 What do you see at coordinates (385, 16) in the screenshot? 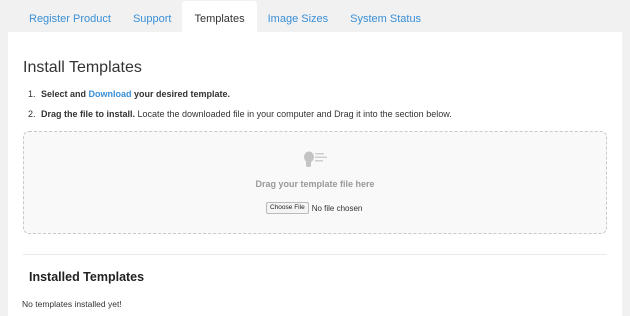
I see `tab-system-status: System Status` at bounding box center [385, 16].